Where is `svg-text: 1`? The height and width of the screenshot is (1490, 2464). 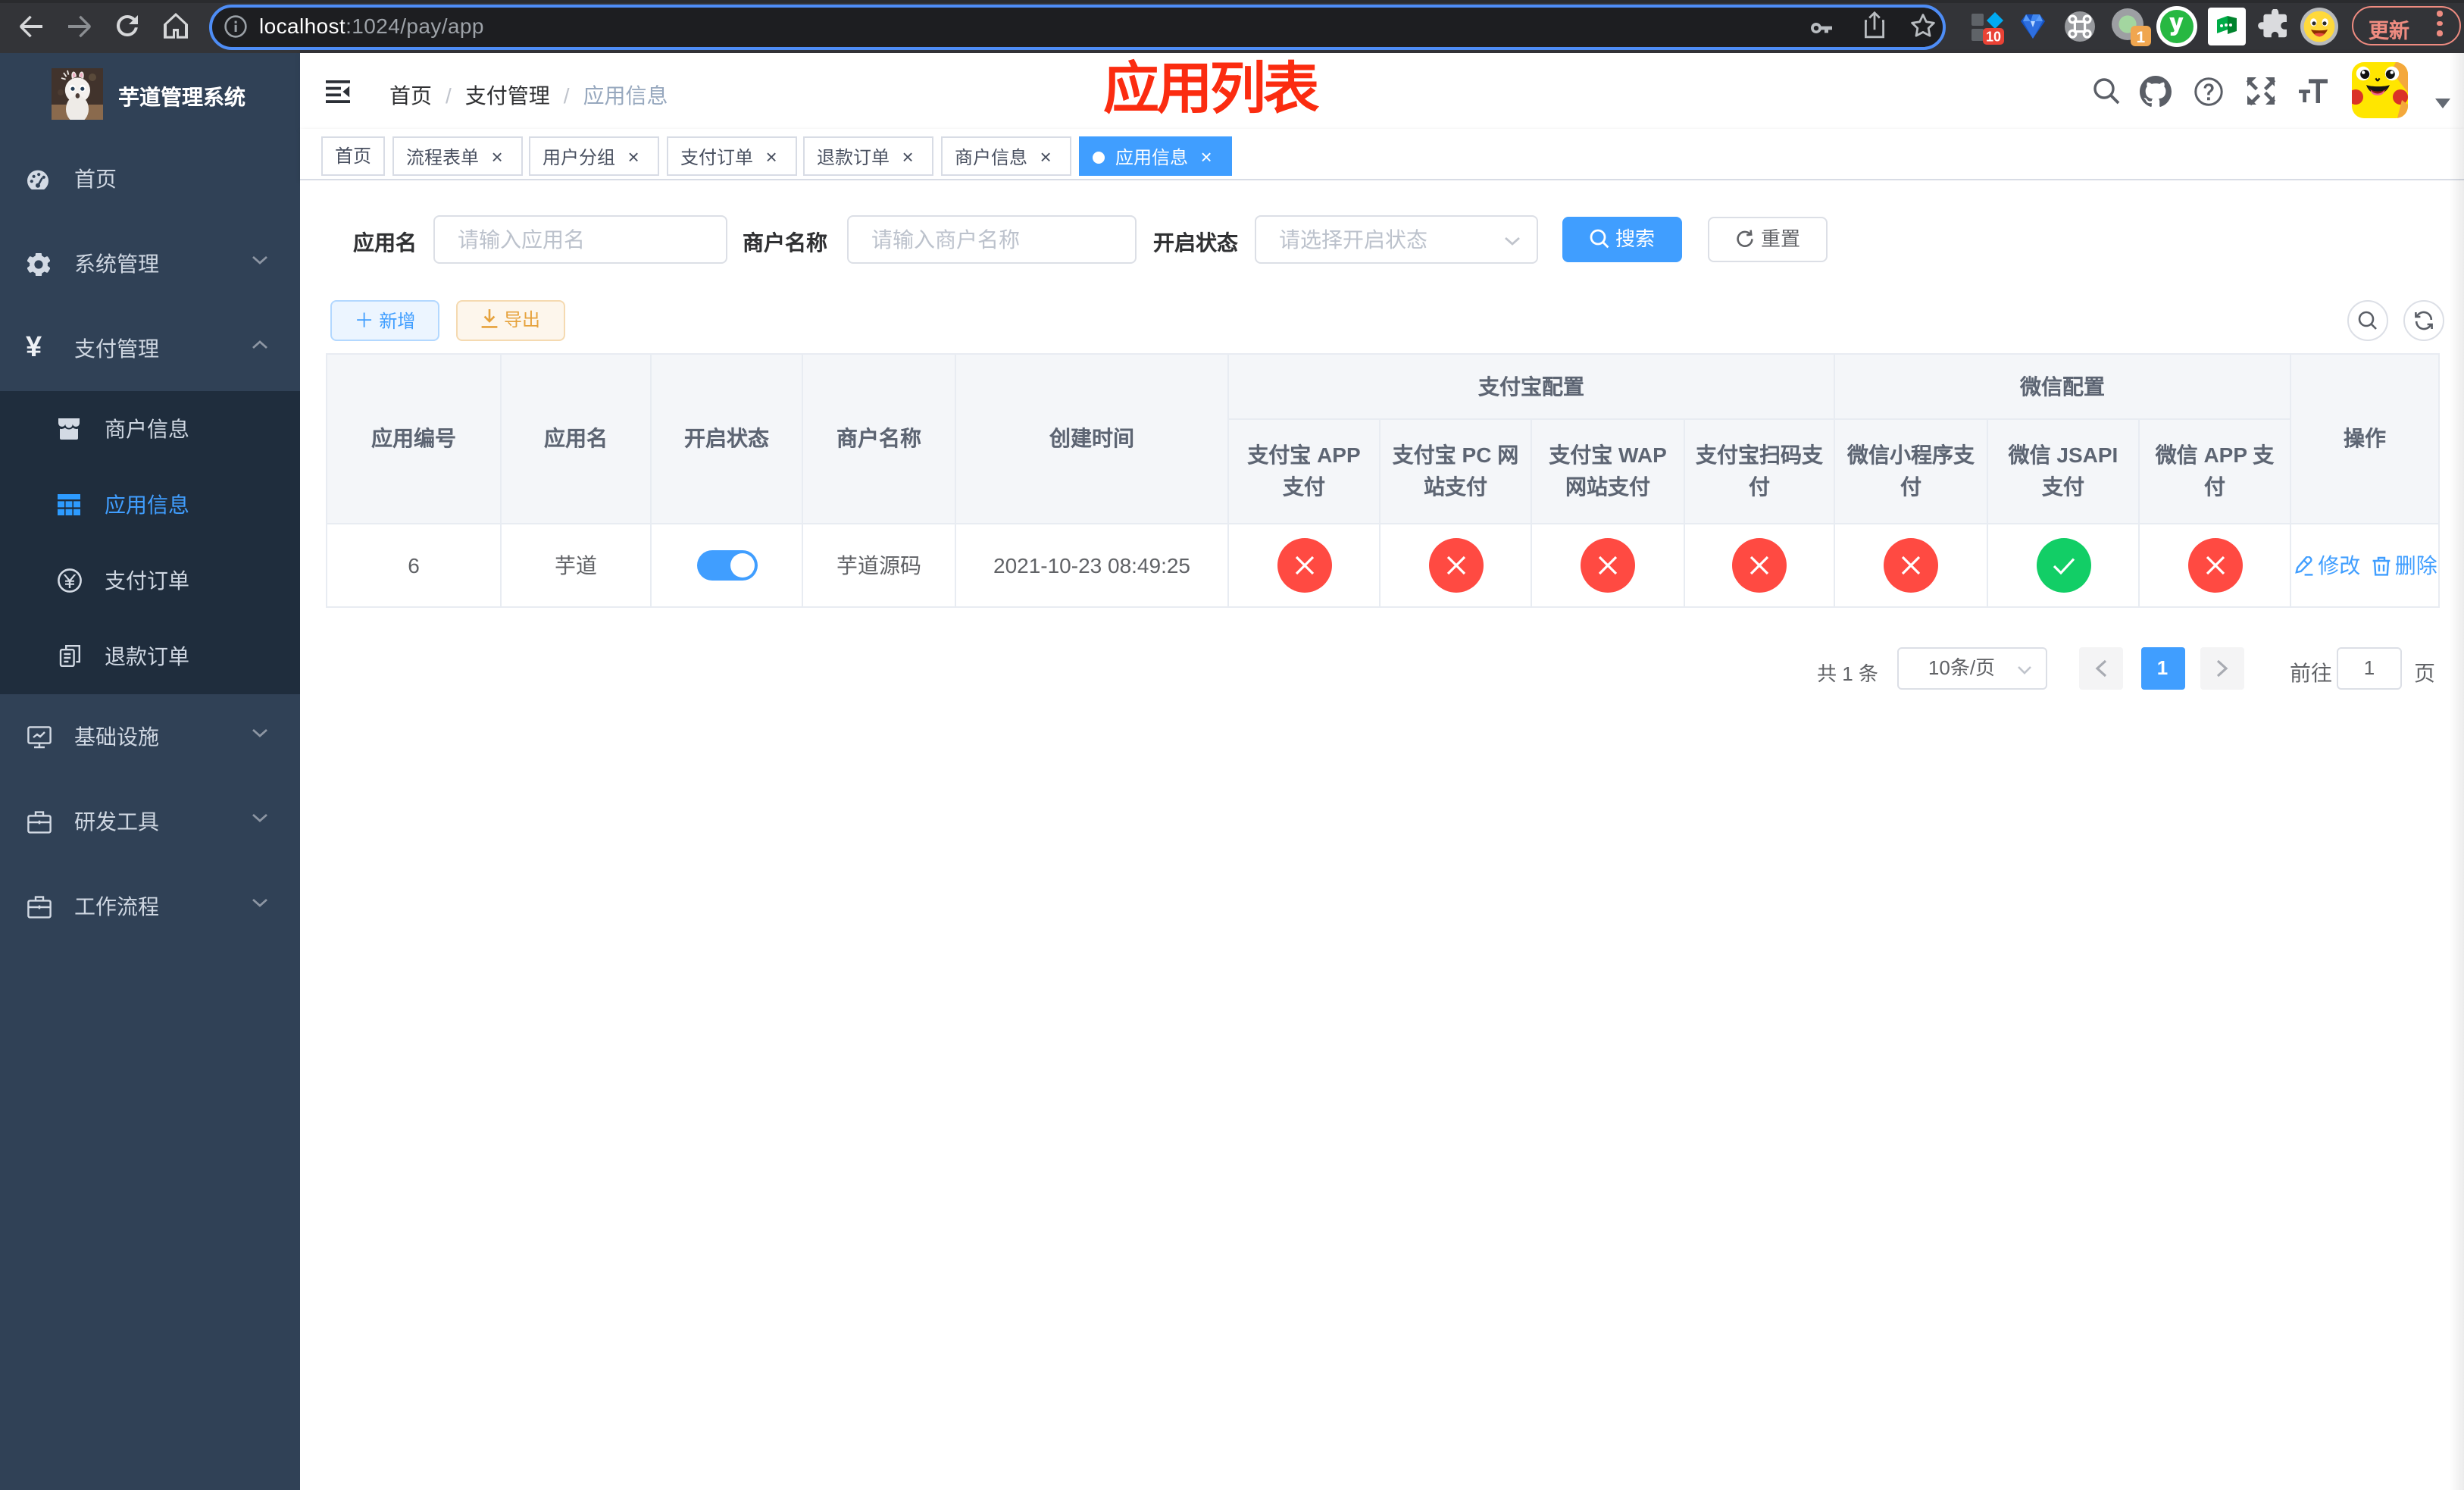 svg-text: 1 is located at coordinates (2141, 37).